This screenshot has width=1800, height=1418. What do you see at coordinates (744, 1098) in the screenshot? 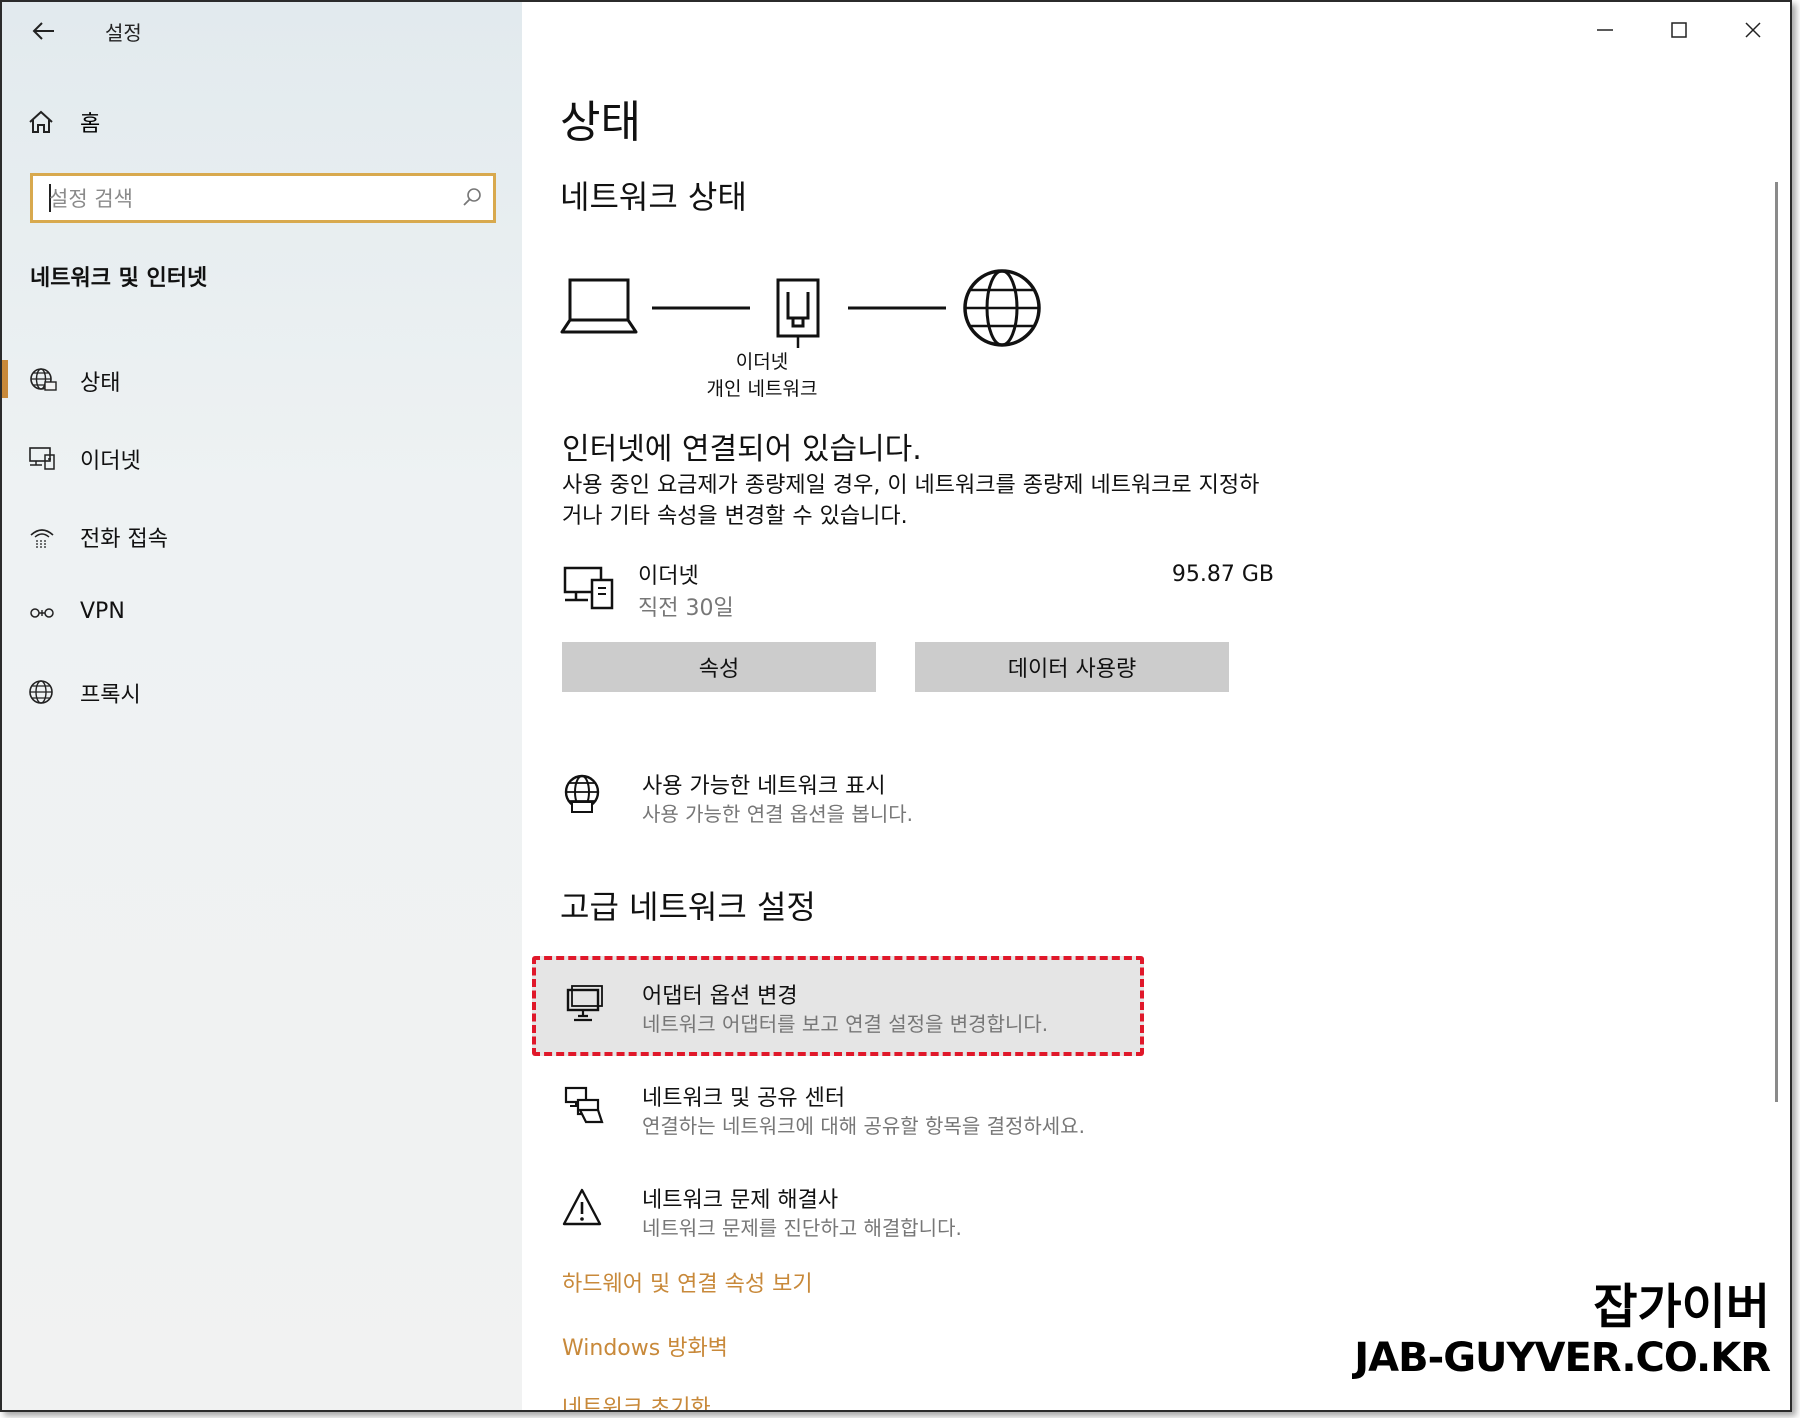
I see `network-sharing-center-title: 네트워크 및 공유 센터` at bounding box center [744, 1098].